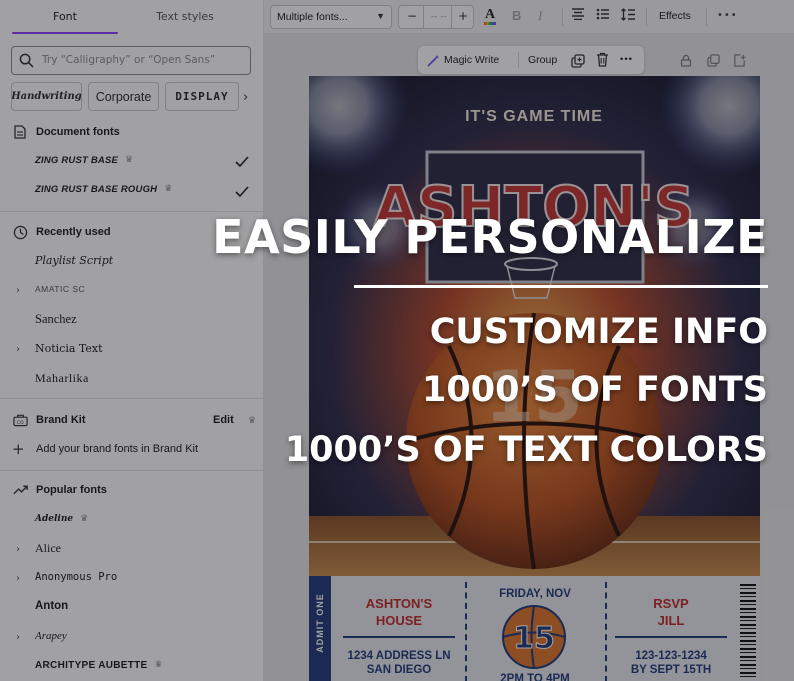 The width and height of the screenshot is (794, 681). Describe the element at coordinates (598, 332) in the screenshot. I see `promo-line-customize: CUSTOMIZE INFO` at that location.